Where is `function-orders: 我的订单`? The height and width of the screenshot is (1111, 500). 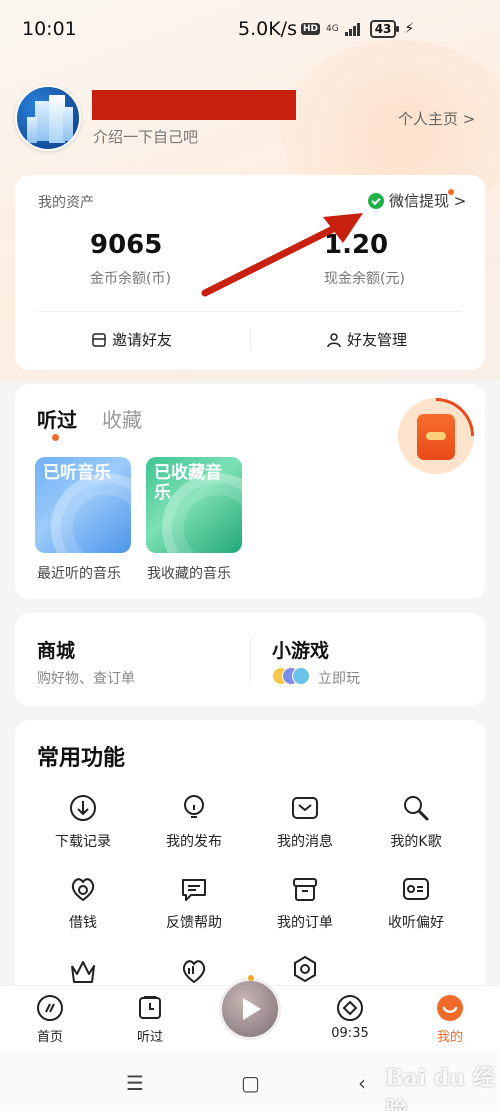
function-orders: 我的订单 is located at coordinates (305, 903).